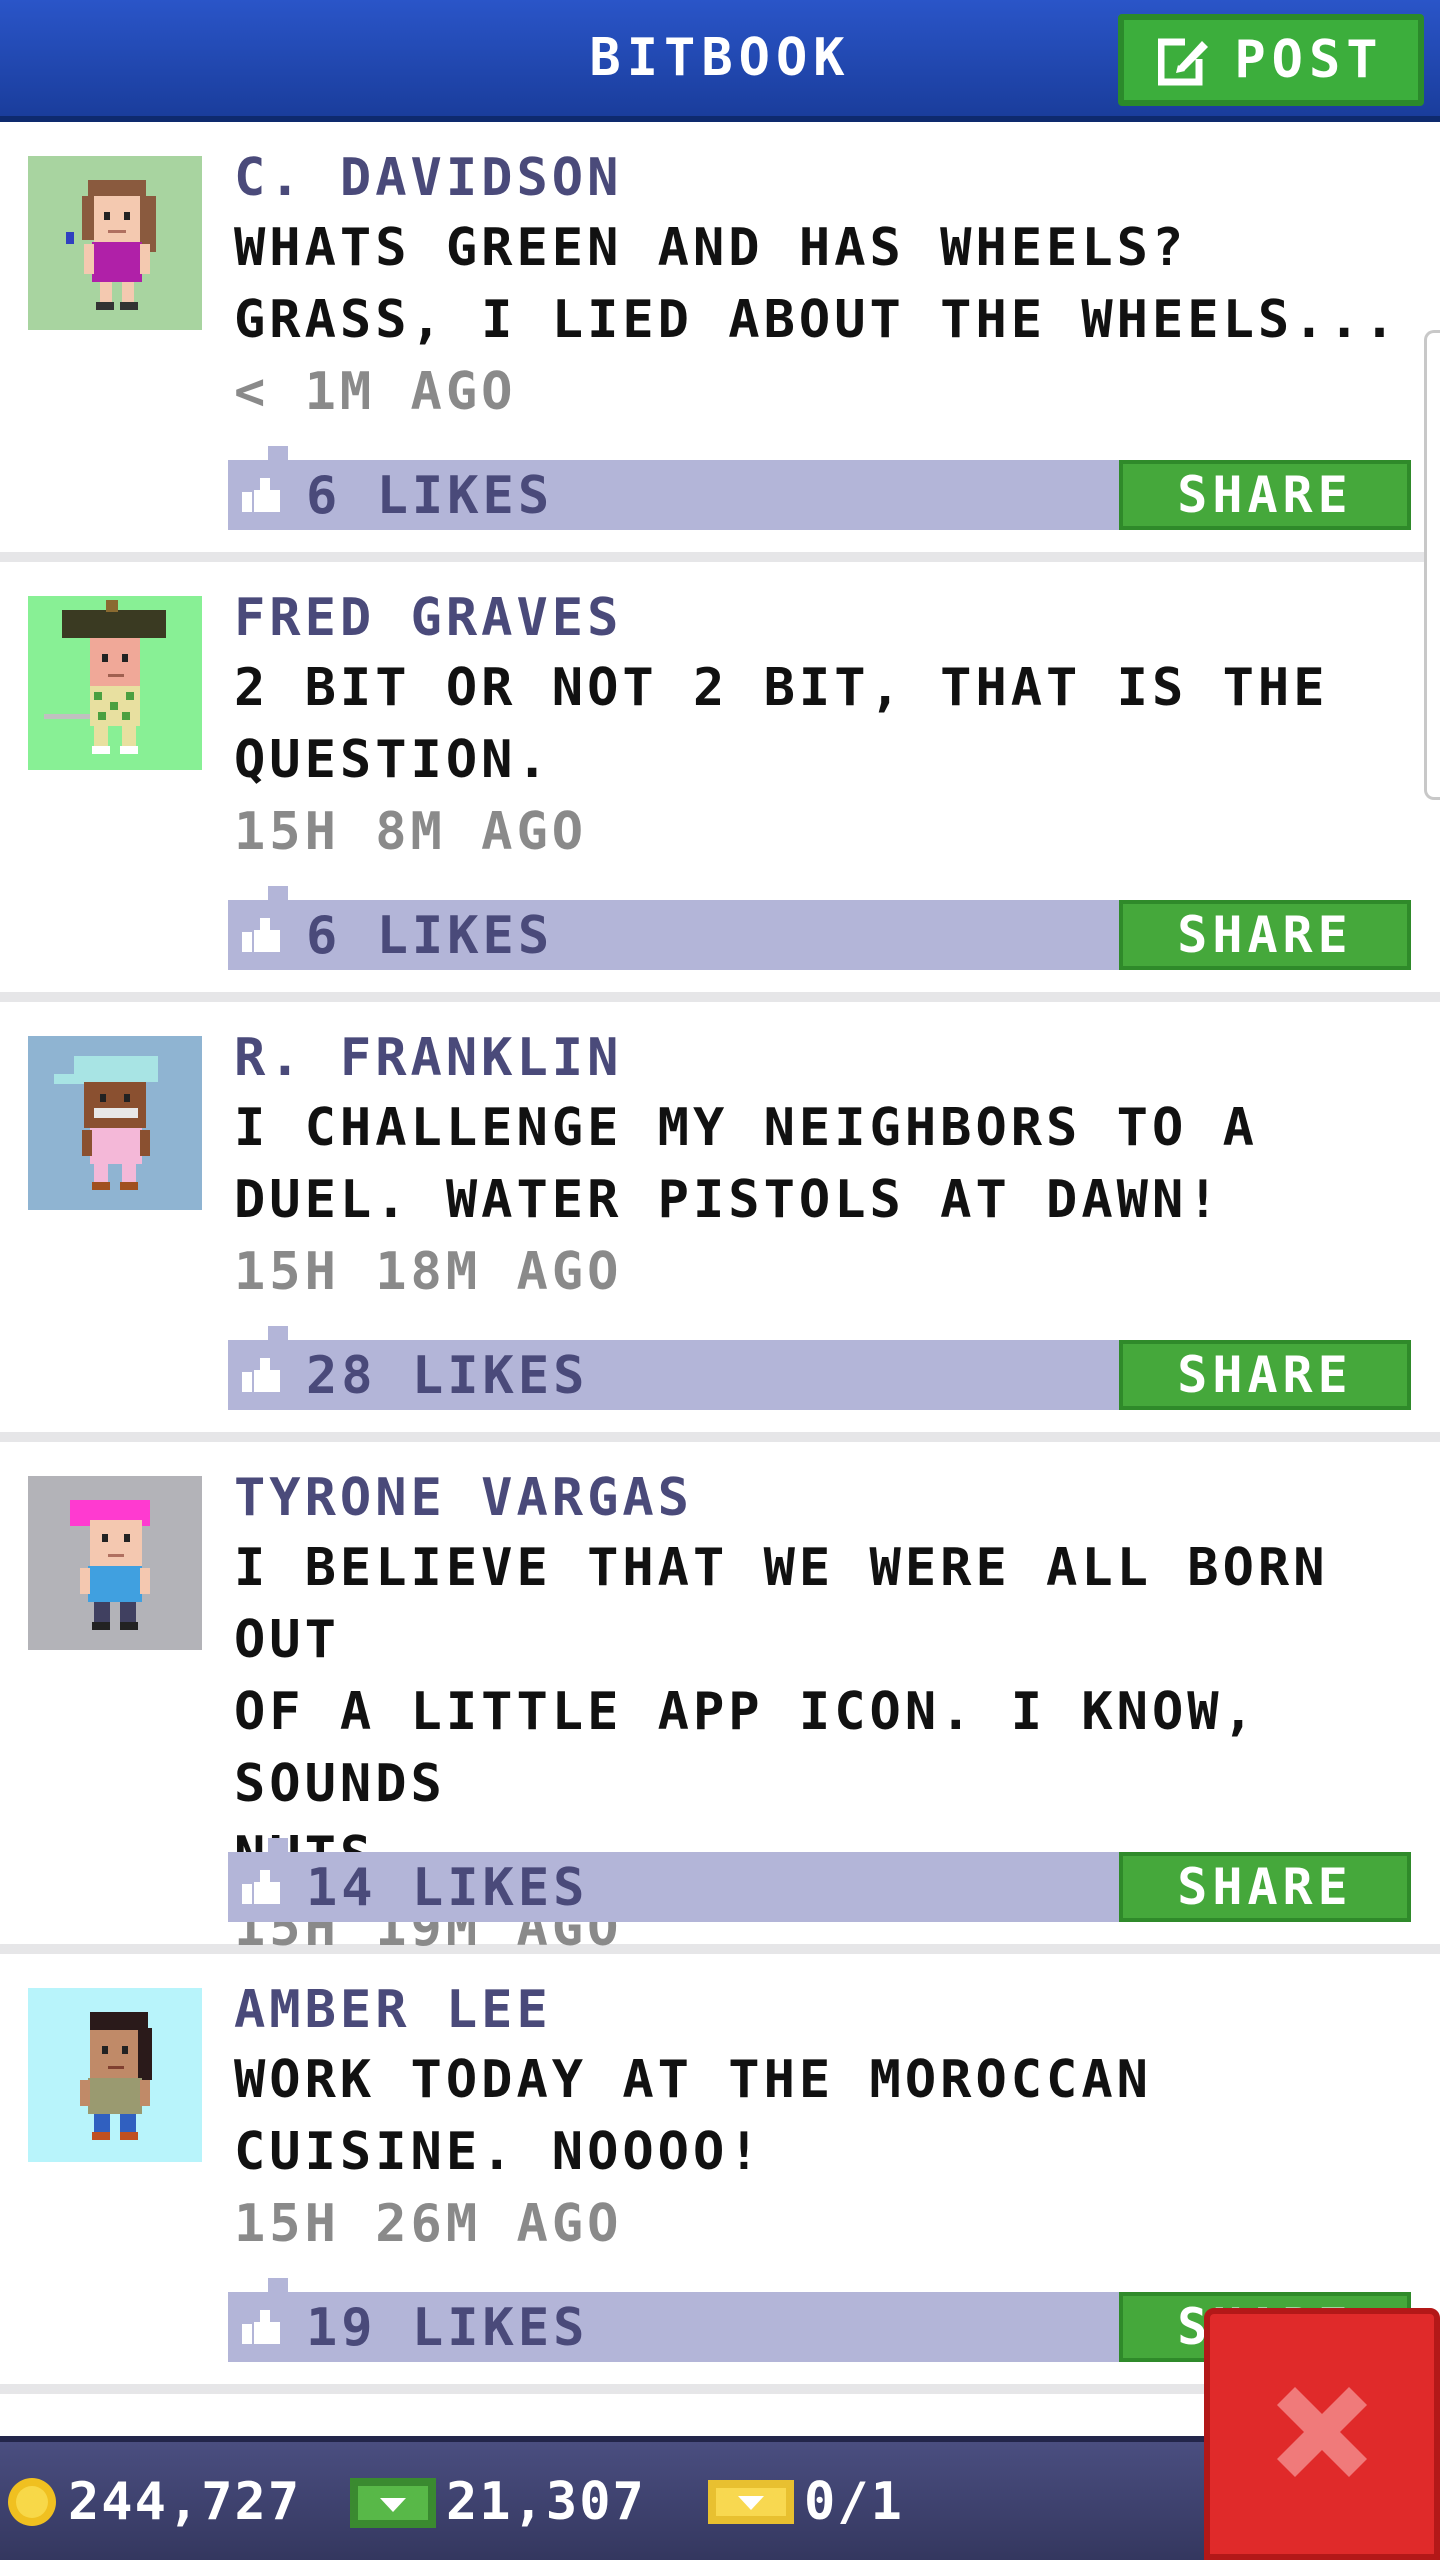 The width and height of the screenshot is (1440, 2560). Describe the element at coordinates (834, 1498) in the screenshot. I see `poster-name: TYRONE VARGAS` at that location.